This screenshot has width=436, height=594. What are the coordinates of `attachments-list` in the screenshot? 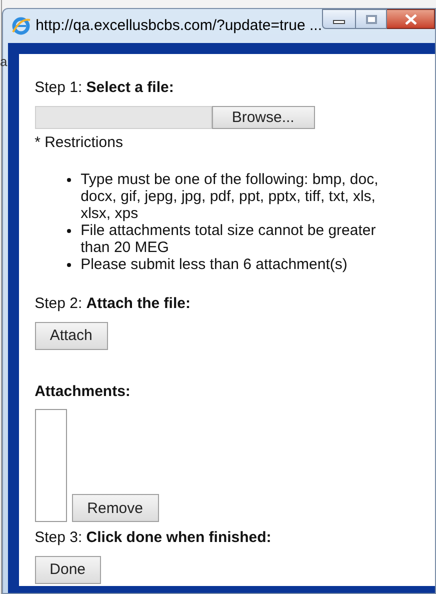 It's located at (50, 465).